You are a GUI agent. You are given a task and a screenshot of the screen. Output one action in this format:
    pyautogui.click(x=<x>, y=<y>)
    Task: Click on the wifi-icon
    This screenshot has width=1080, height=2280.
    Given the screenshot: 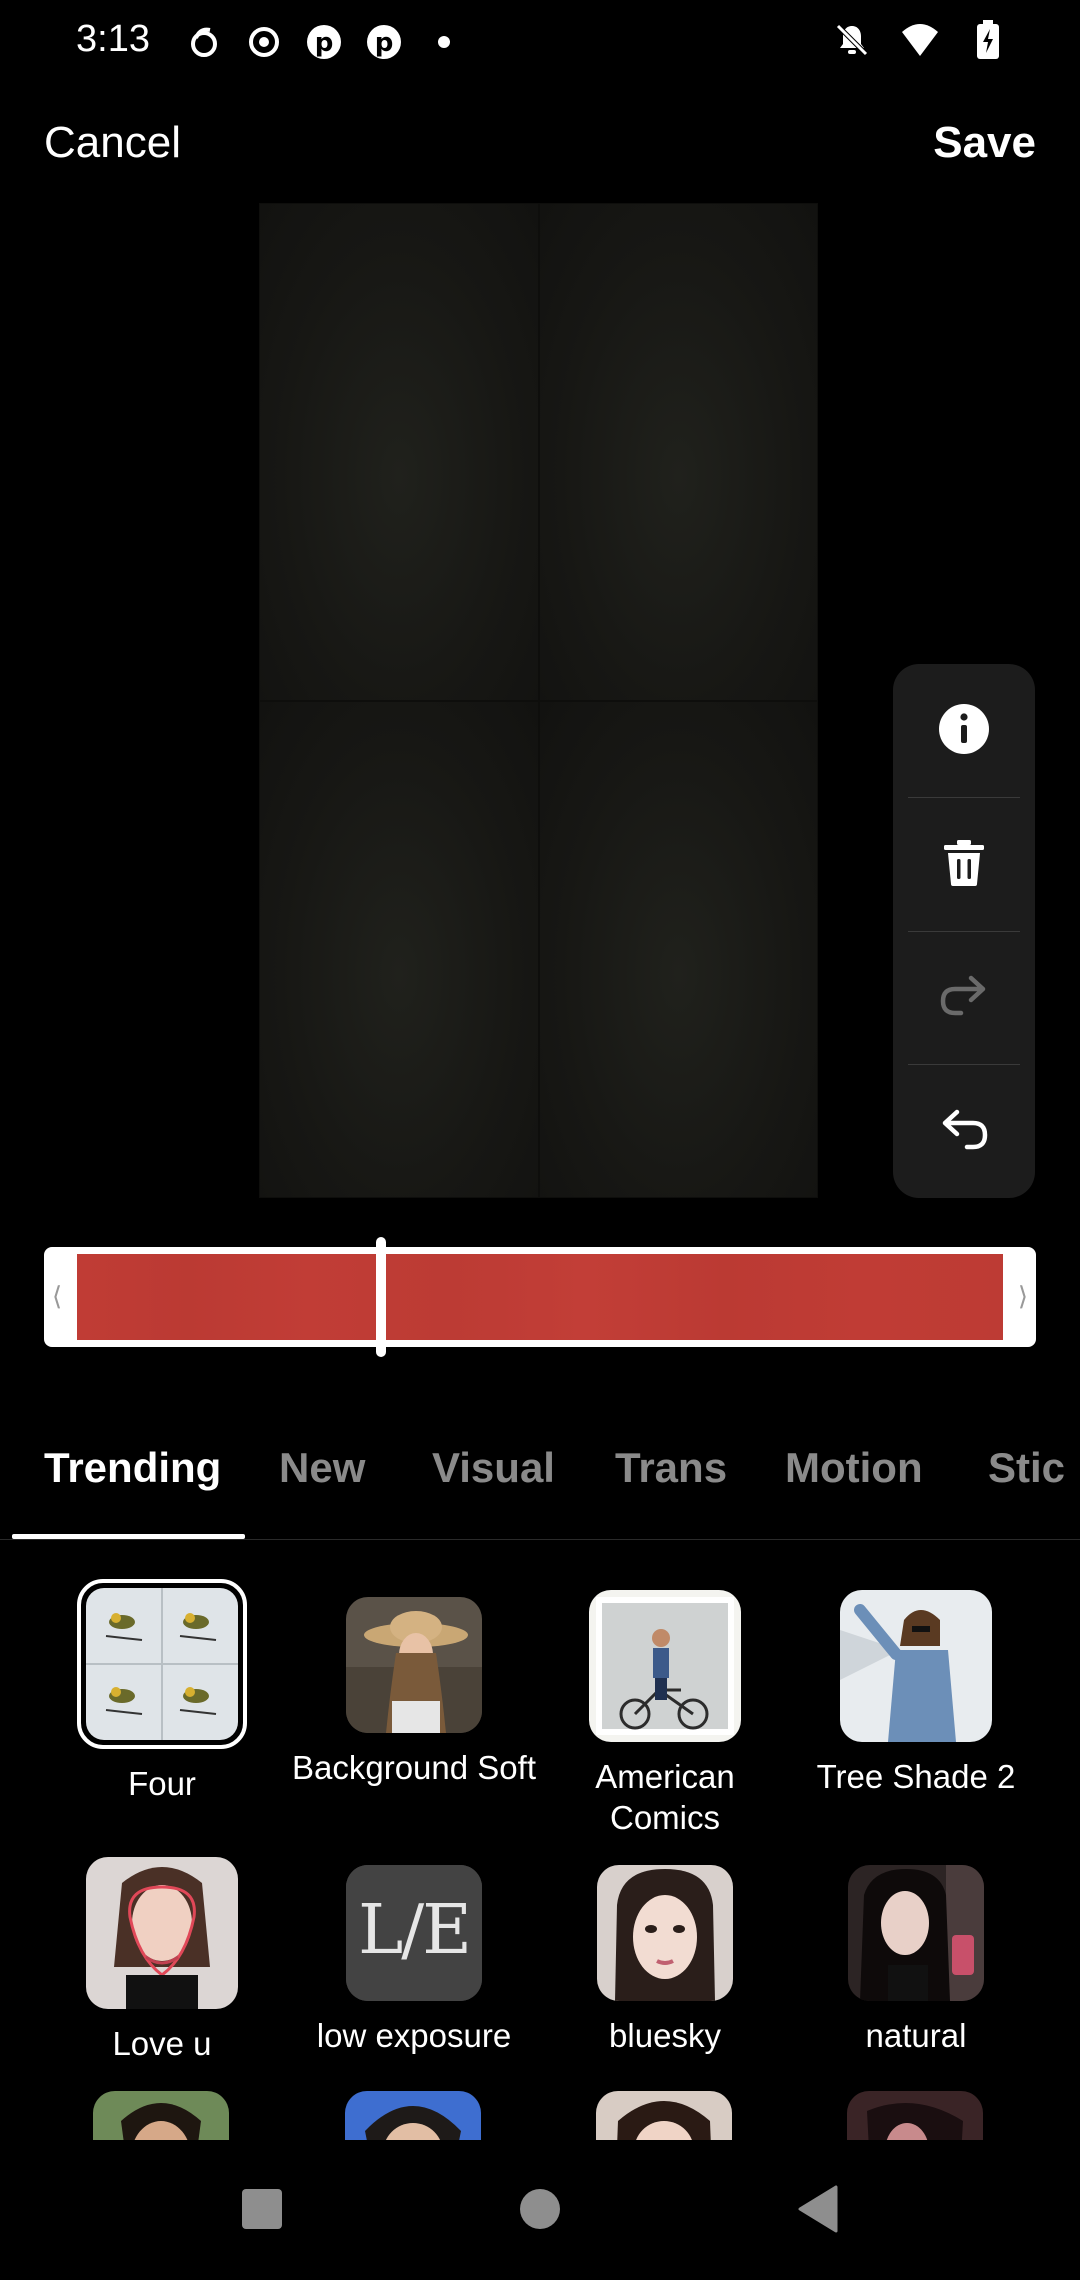 What is the action you would take?
    pyautogui.click(x=920, y=40)
    